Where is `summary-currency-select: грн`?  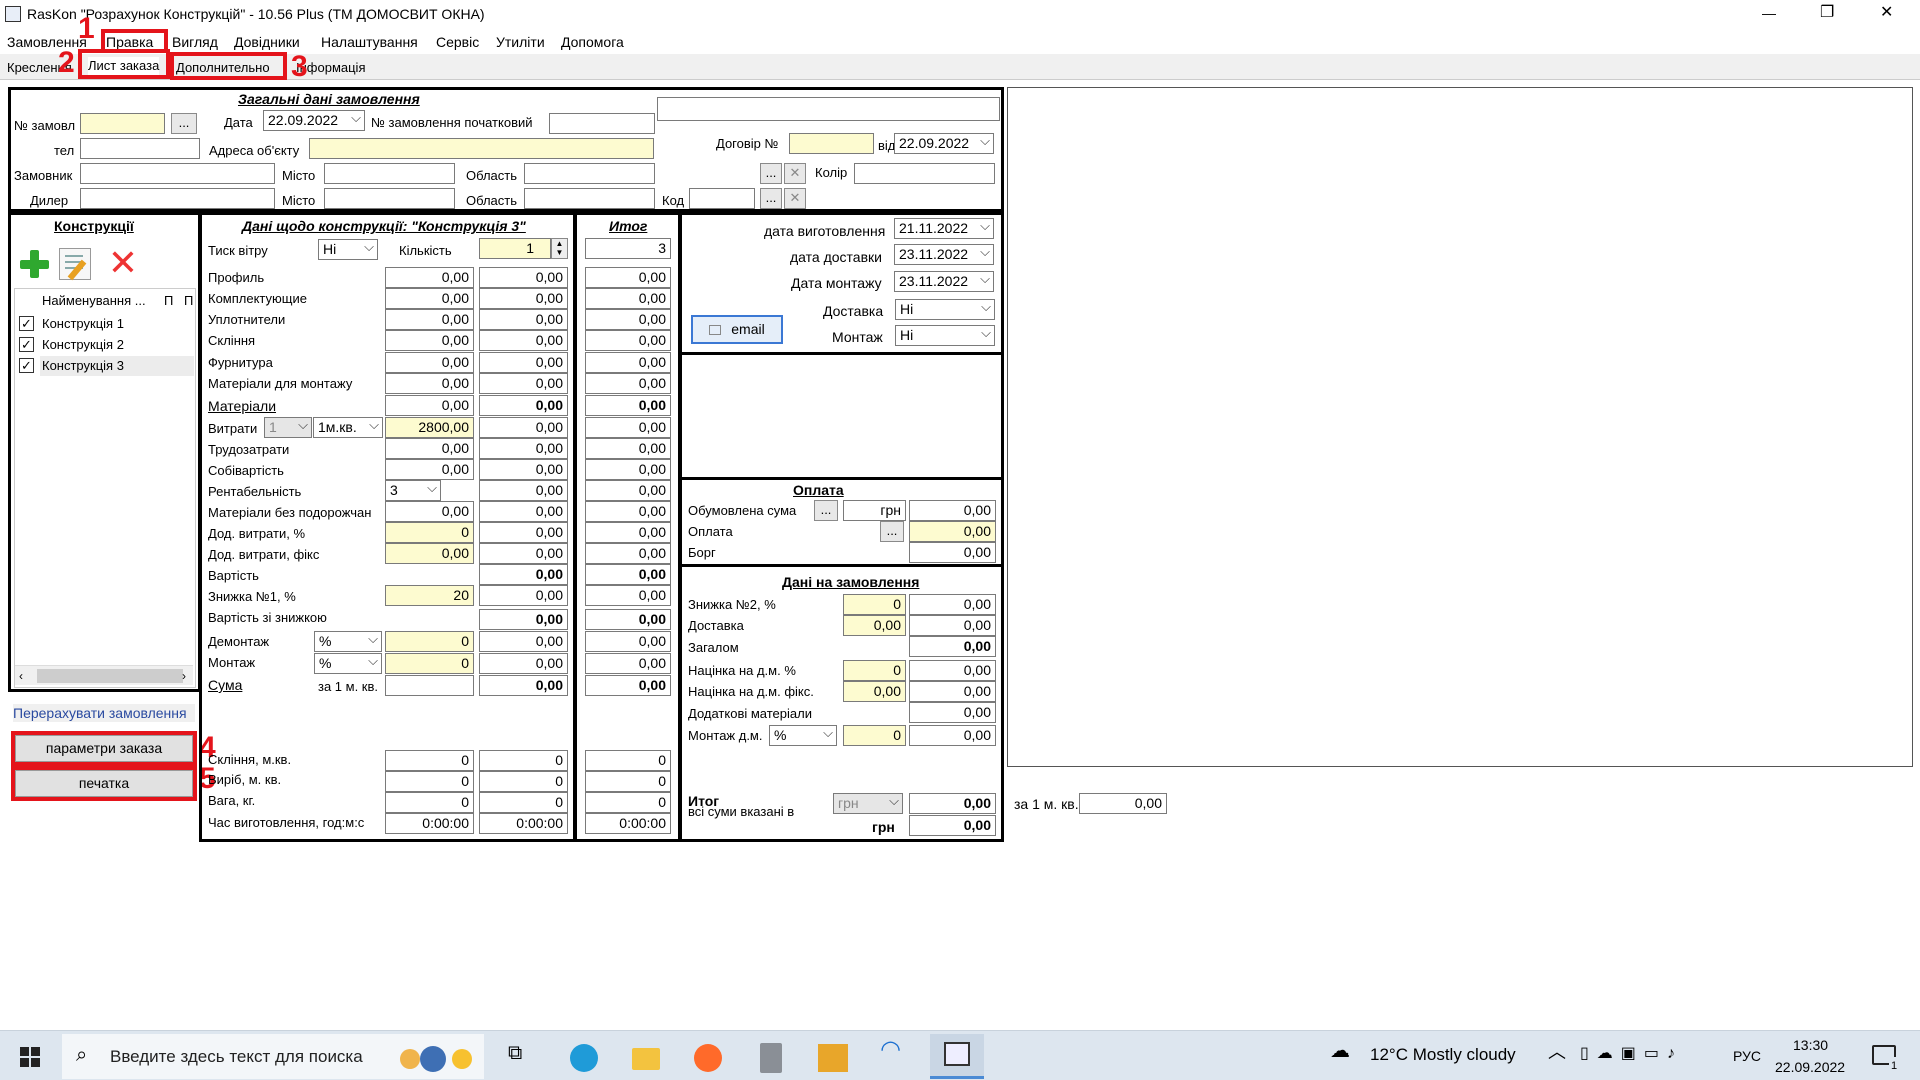 summary-currency-select: грн is located at coordinates (868, 803).